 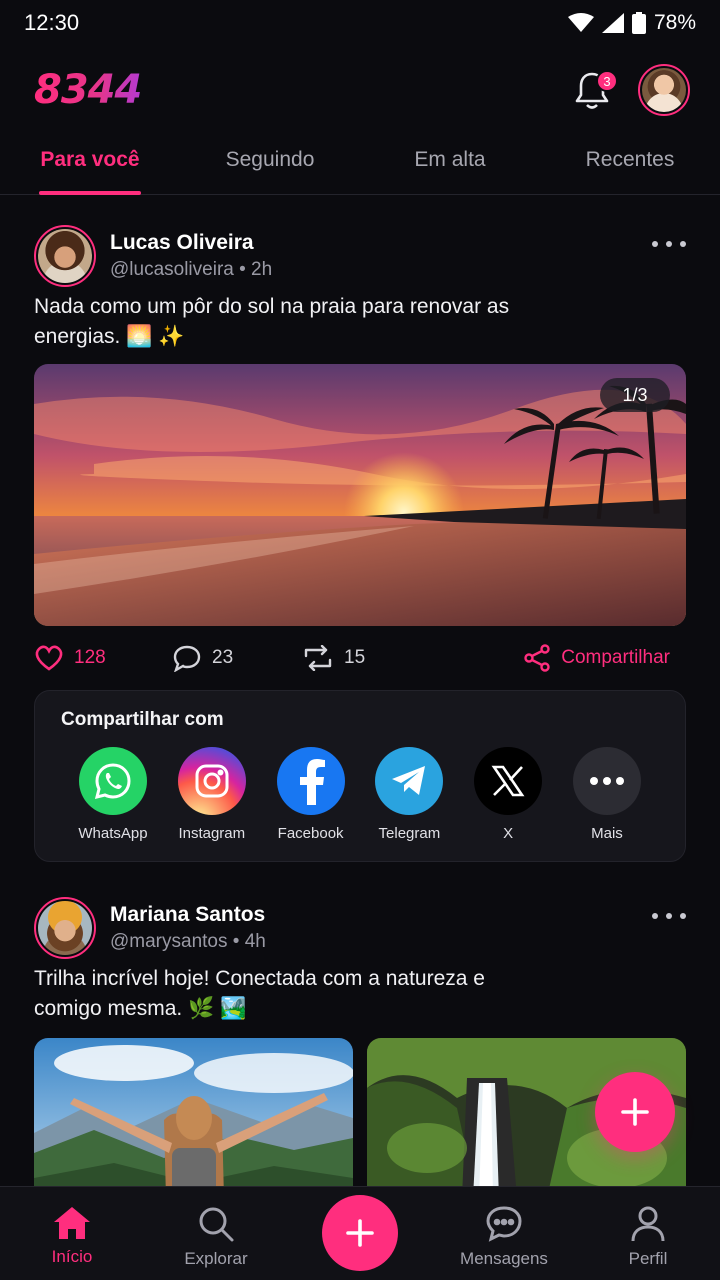 What do you see at coordinates (52, 22) in the screenshot?
I see `status-time: 12:30` at bounding box center [52, 22].